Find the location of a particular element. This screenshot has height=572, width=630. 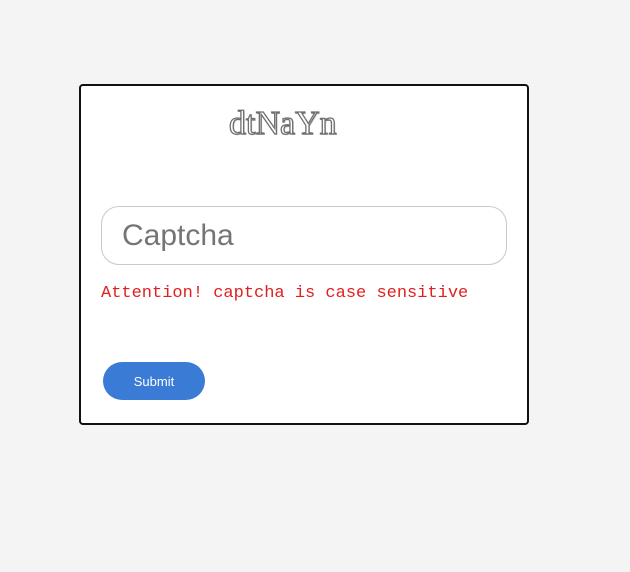

captcha-image-text: dtNaYn is located at coordinates (282, 123).